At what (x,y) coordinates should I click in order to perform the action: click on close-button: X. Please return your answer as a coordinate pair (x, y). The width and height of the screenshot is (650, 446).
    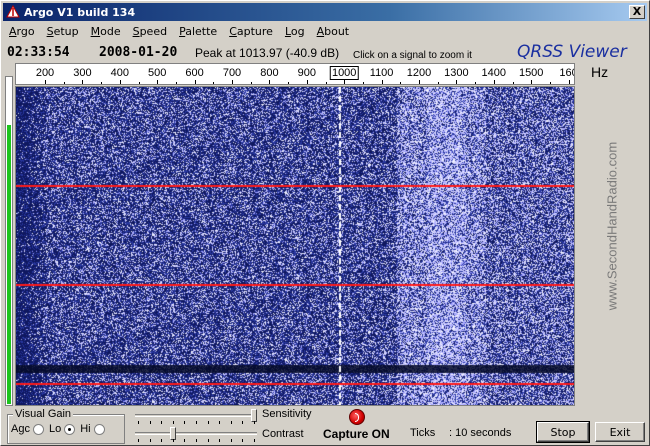
    Looking at the image, I should click on (637, 12).